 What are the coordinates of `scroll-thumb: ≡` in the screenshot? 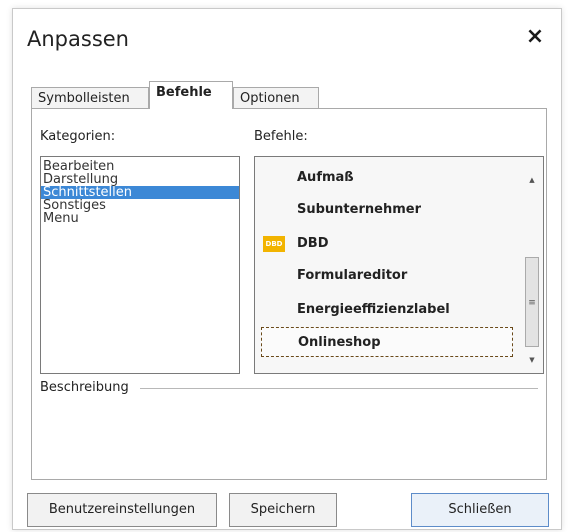 It's located at (532, 302).